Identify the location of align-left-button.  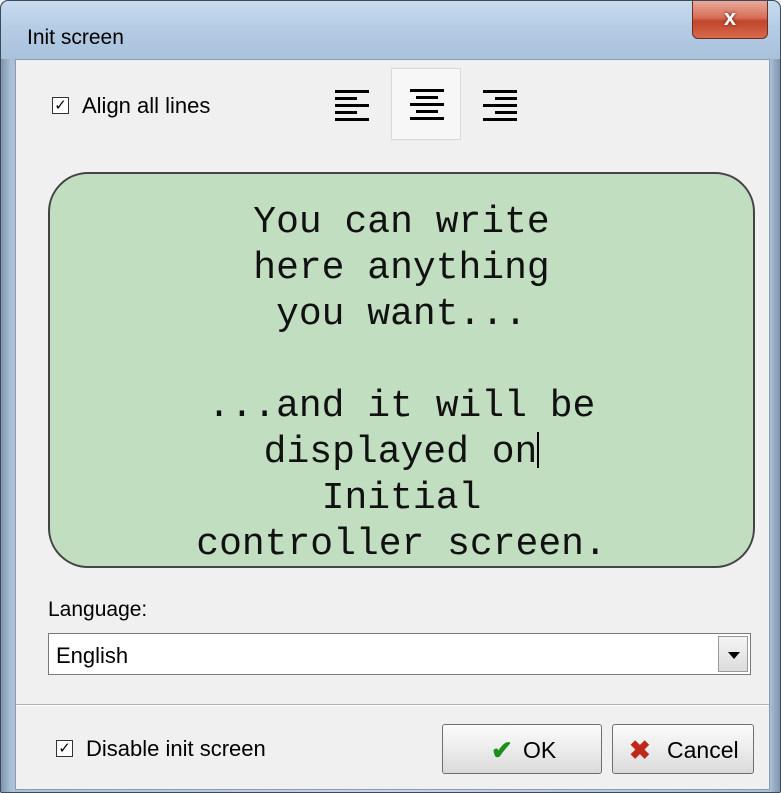
(352, 106).